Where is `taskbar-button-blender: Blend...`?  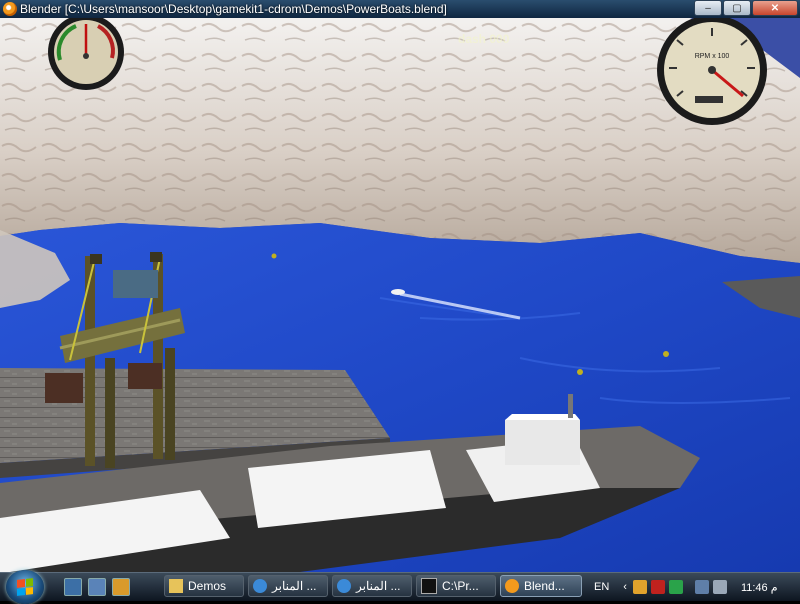
taskbar-button-blender: Blend... is located at coordinates (541, 586).